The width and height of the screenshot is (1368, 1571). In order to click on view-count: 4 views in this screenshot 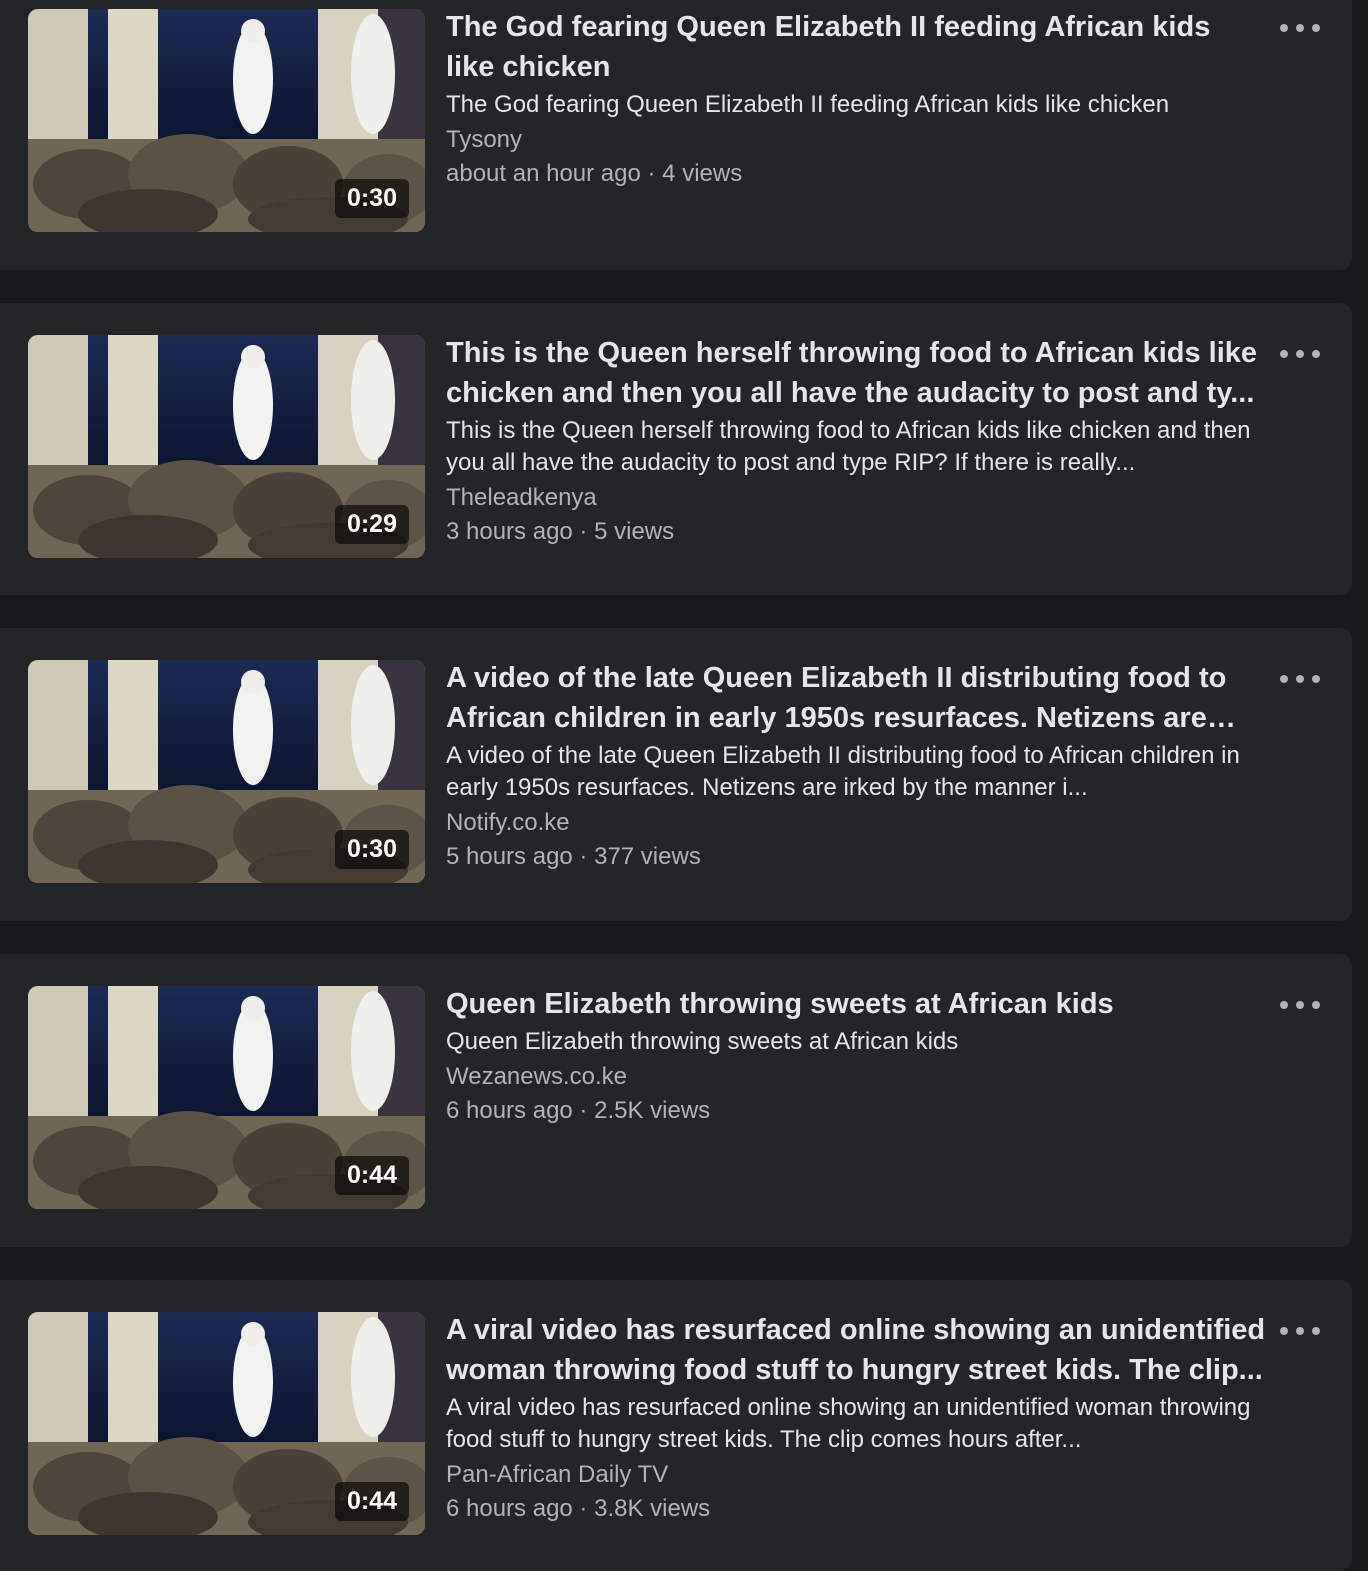, I will do `click(702, 173)`.